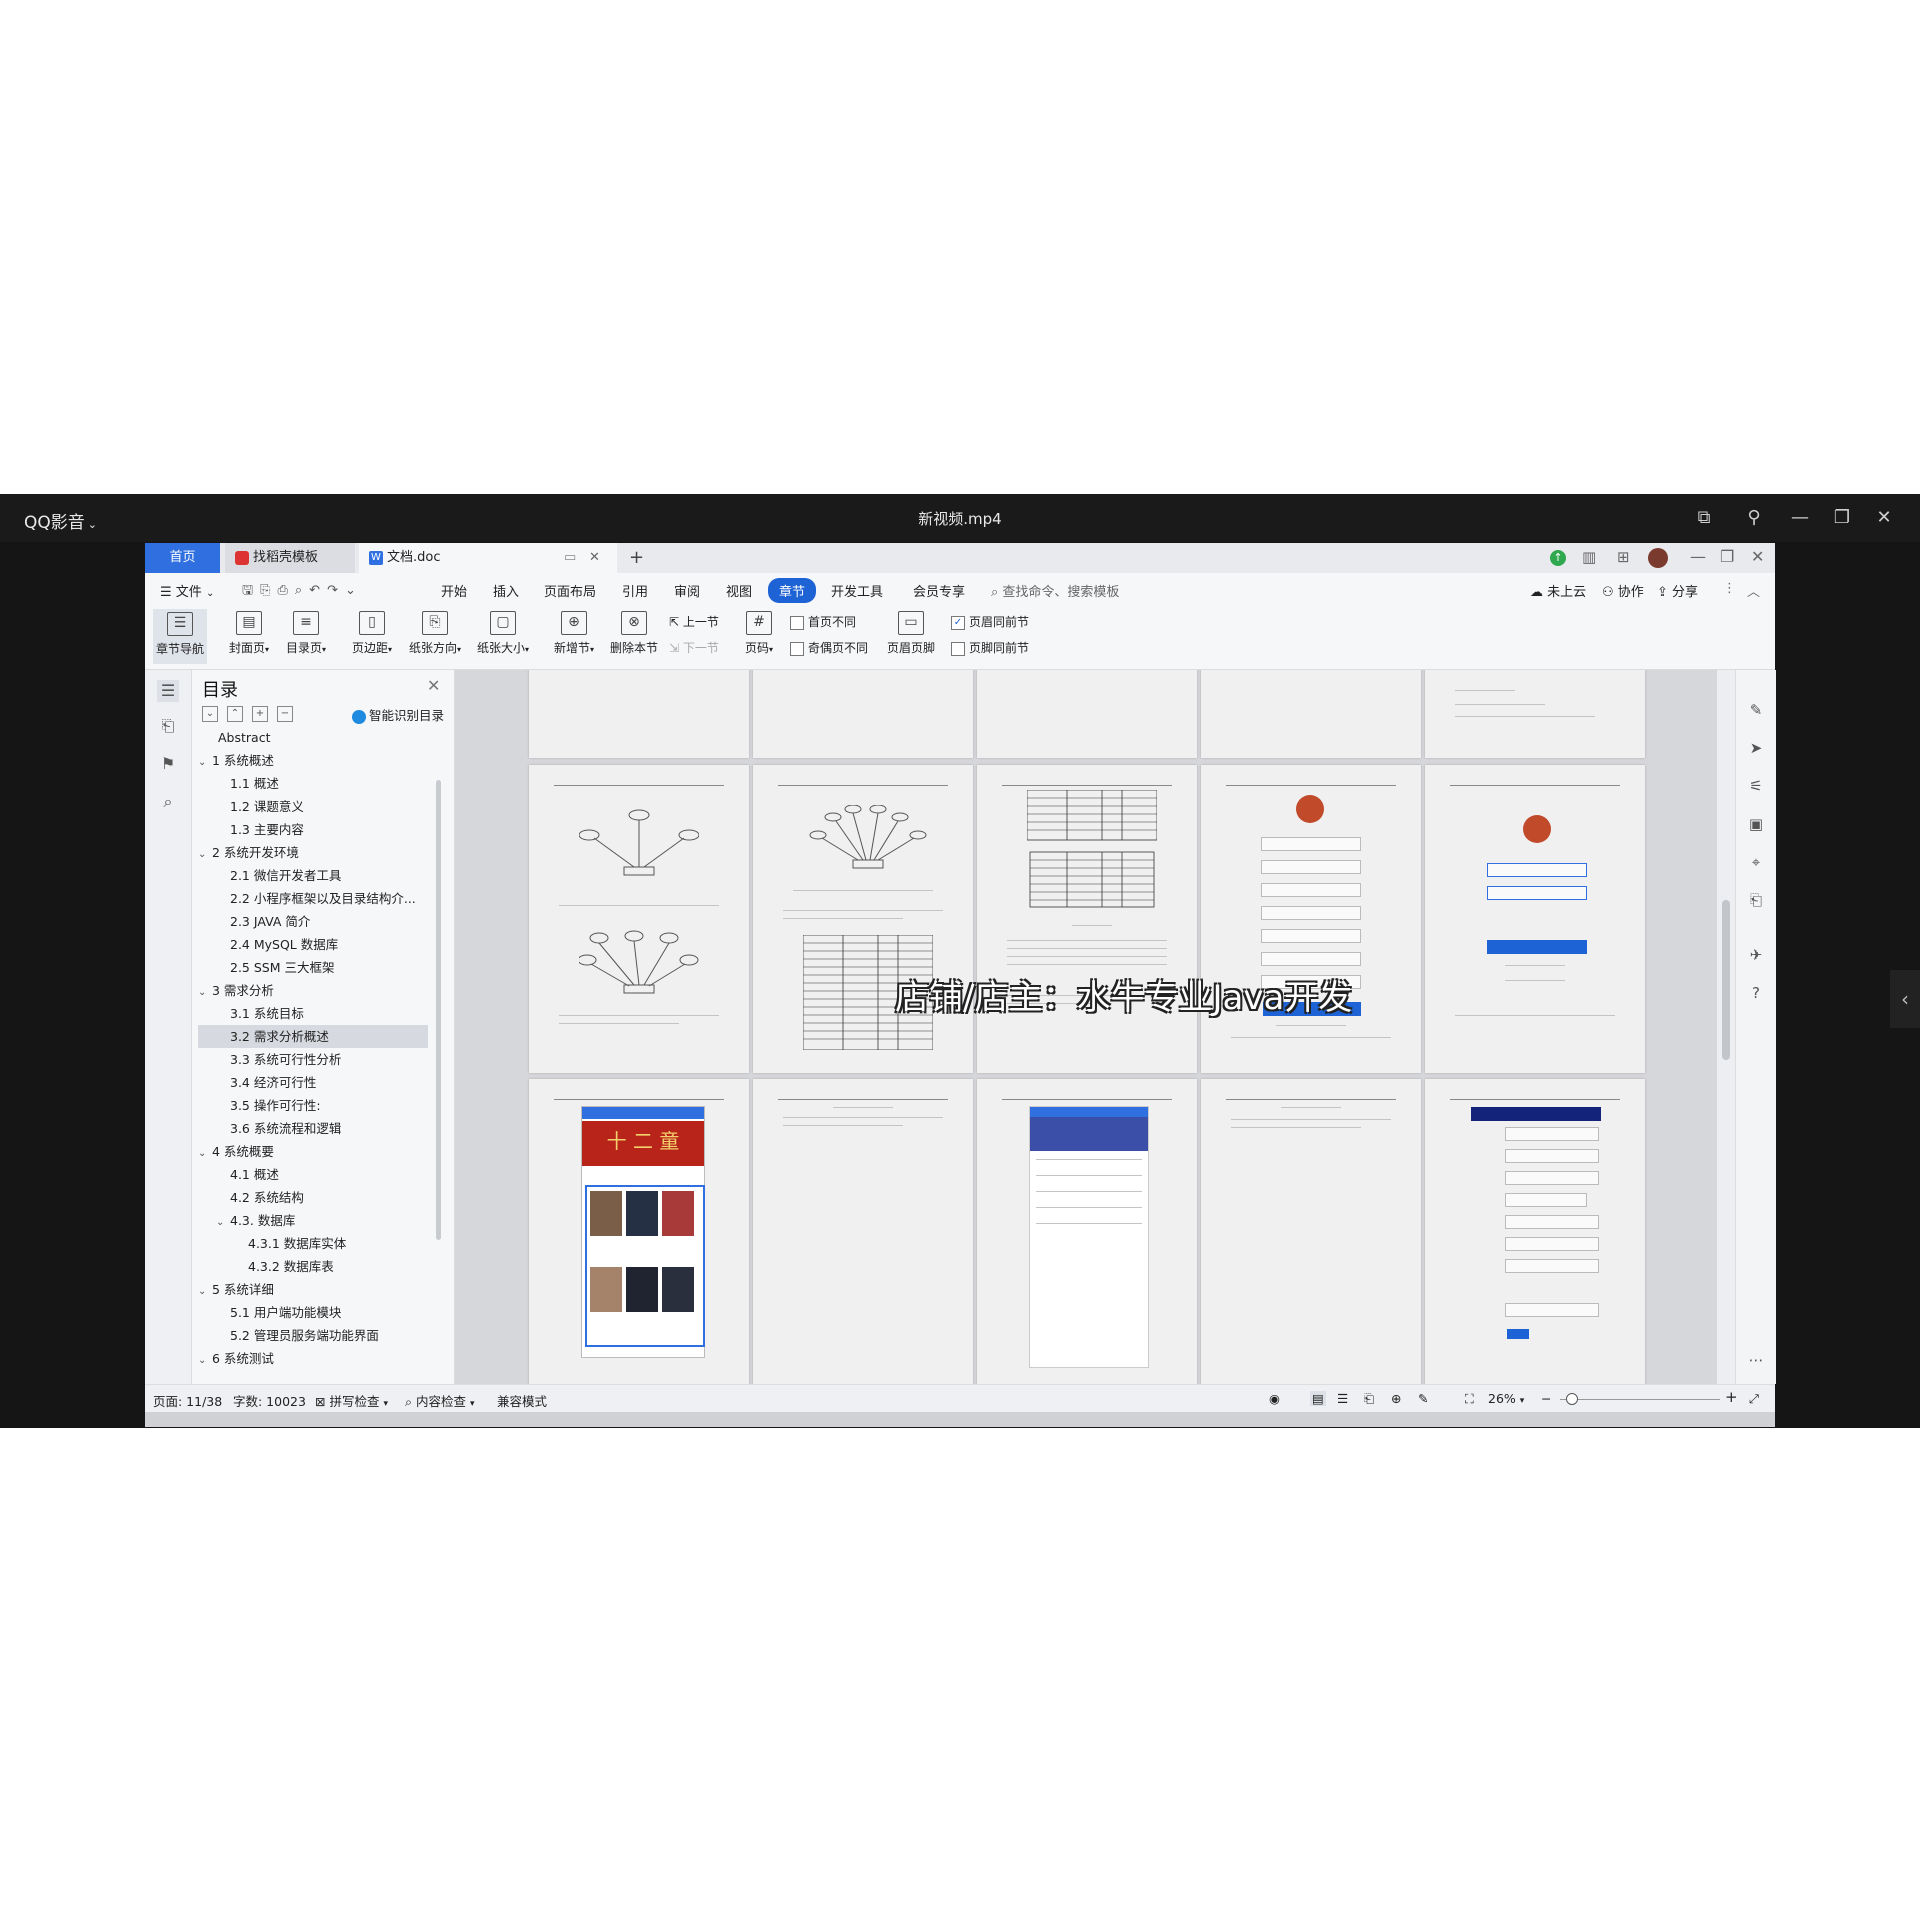  Describe the element at coordinates (180, 636) in the screenshot. I see `chapter-nav-button: ☰ 章节导航` at that location.